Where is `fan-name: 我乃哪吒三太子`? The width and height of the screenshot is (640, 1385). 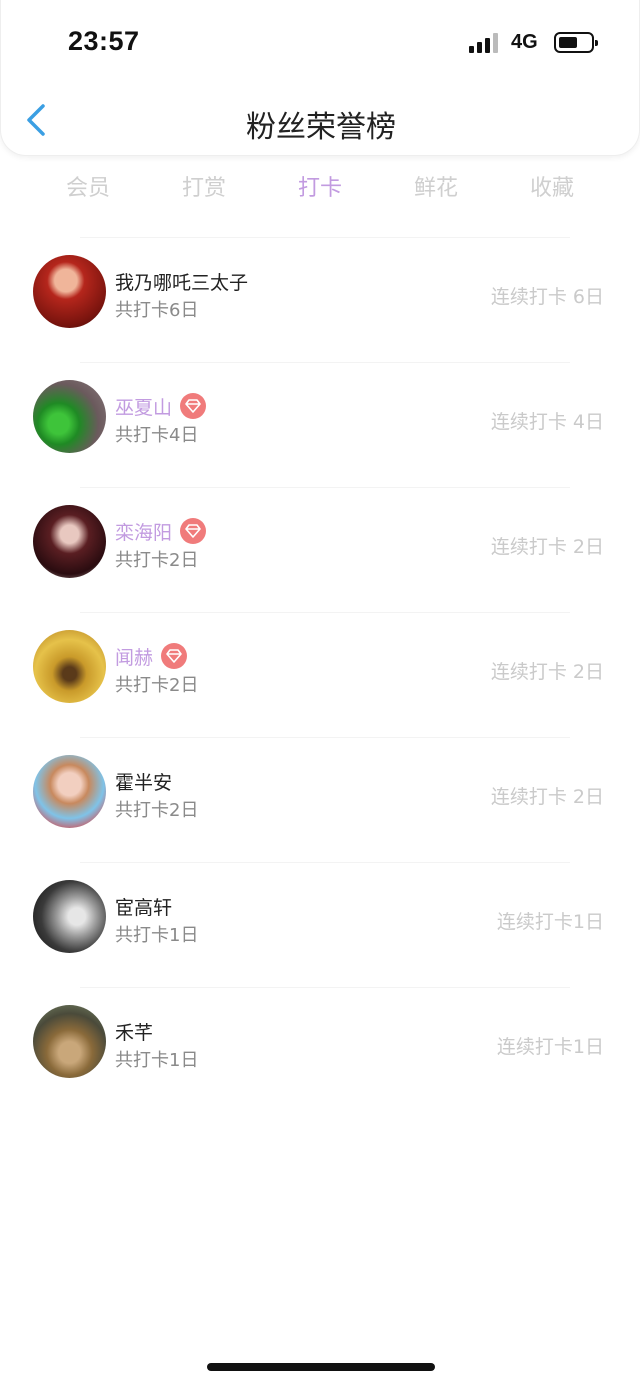
fan-name: 我乃哪吒三太子 is located at coordinates (182, 282).